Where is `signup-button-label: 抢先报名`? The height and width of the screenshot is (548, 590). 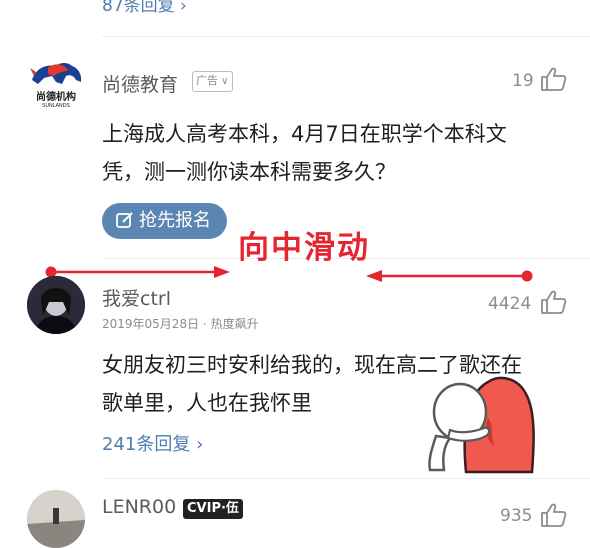
signup-button-label: 抢先报名 is located at coordinates (175, 220).